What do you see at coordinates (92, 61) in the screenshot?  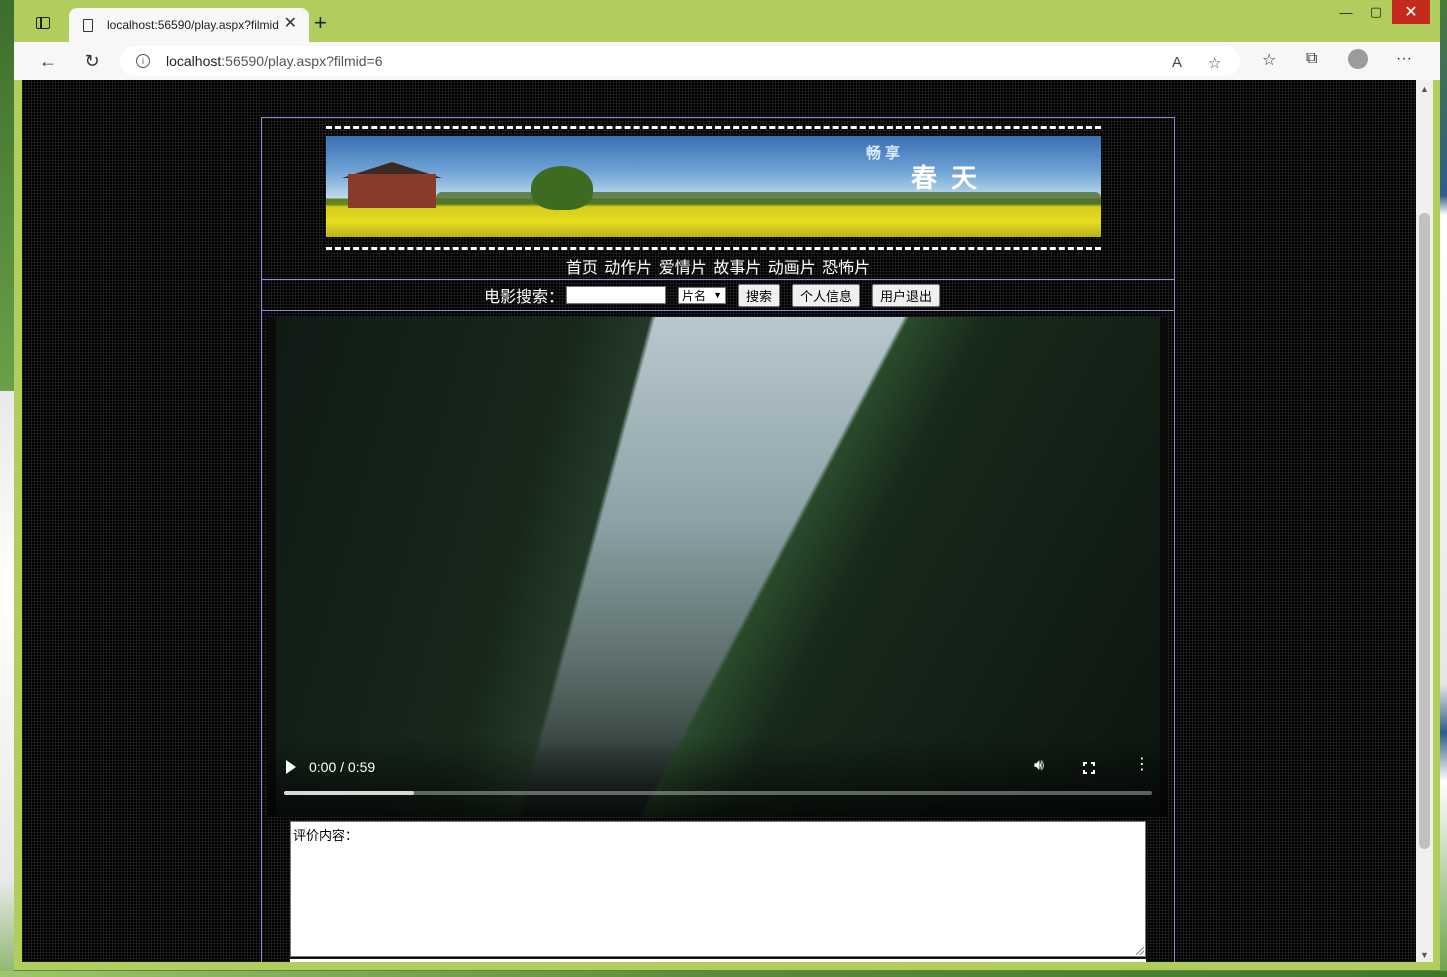 I see `reload-button: ↻` at bounding box center [92, 61].